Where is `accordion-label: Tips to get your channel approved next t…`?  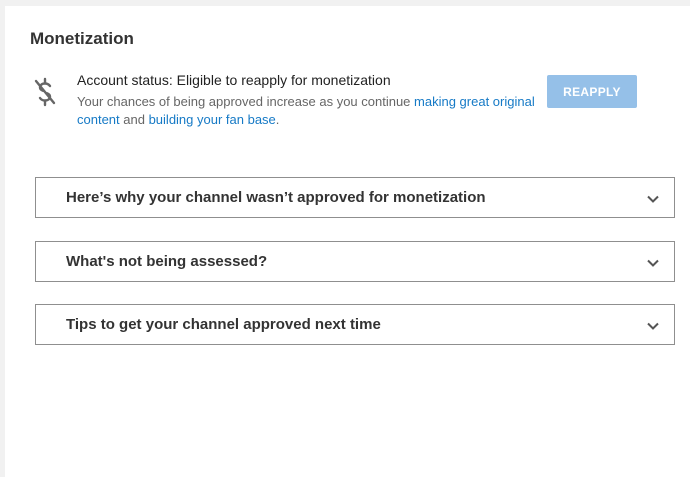 accordion-label: Tips to get your channel approved next t… is located at coordinates (223, 324).